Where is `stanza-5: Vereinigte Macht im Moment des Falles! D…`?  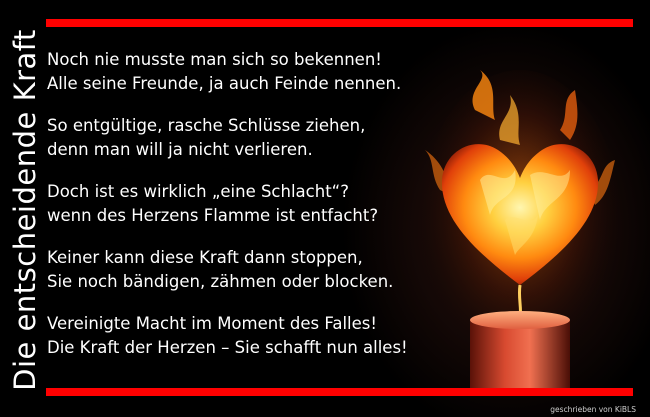
stanza-5: Vereinigte Macht im Moment des Falles! D… is located at coordinates (257, 336).